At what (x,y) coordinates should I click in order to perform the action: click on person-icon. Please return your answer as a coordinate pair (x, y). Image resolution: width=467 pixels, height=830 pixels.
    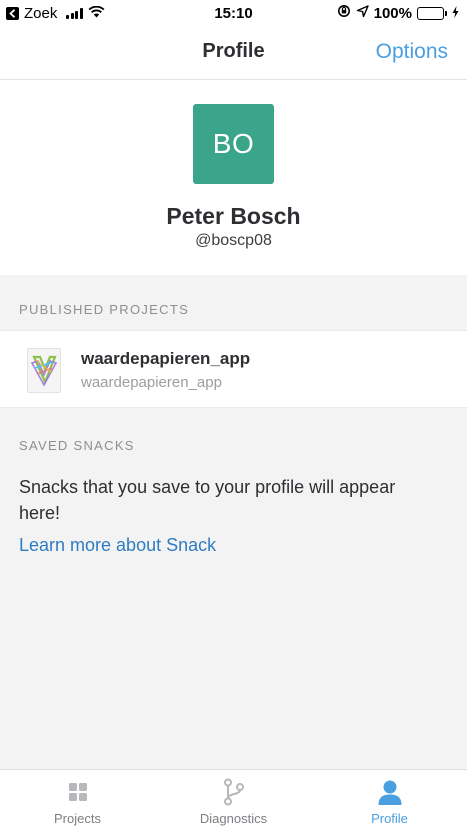
    Looking at the image, I should click on (390, 792).